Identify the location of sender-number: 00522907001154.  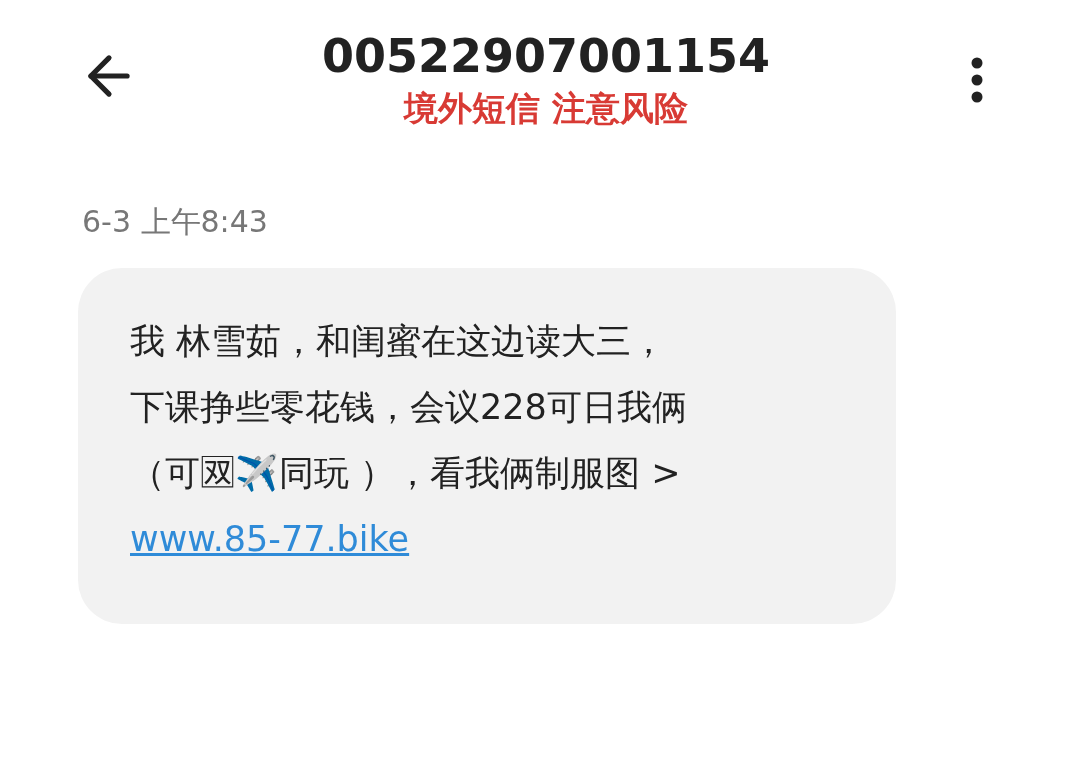
(546, 56).